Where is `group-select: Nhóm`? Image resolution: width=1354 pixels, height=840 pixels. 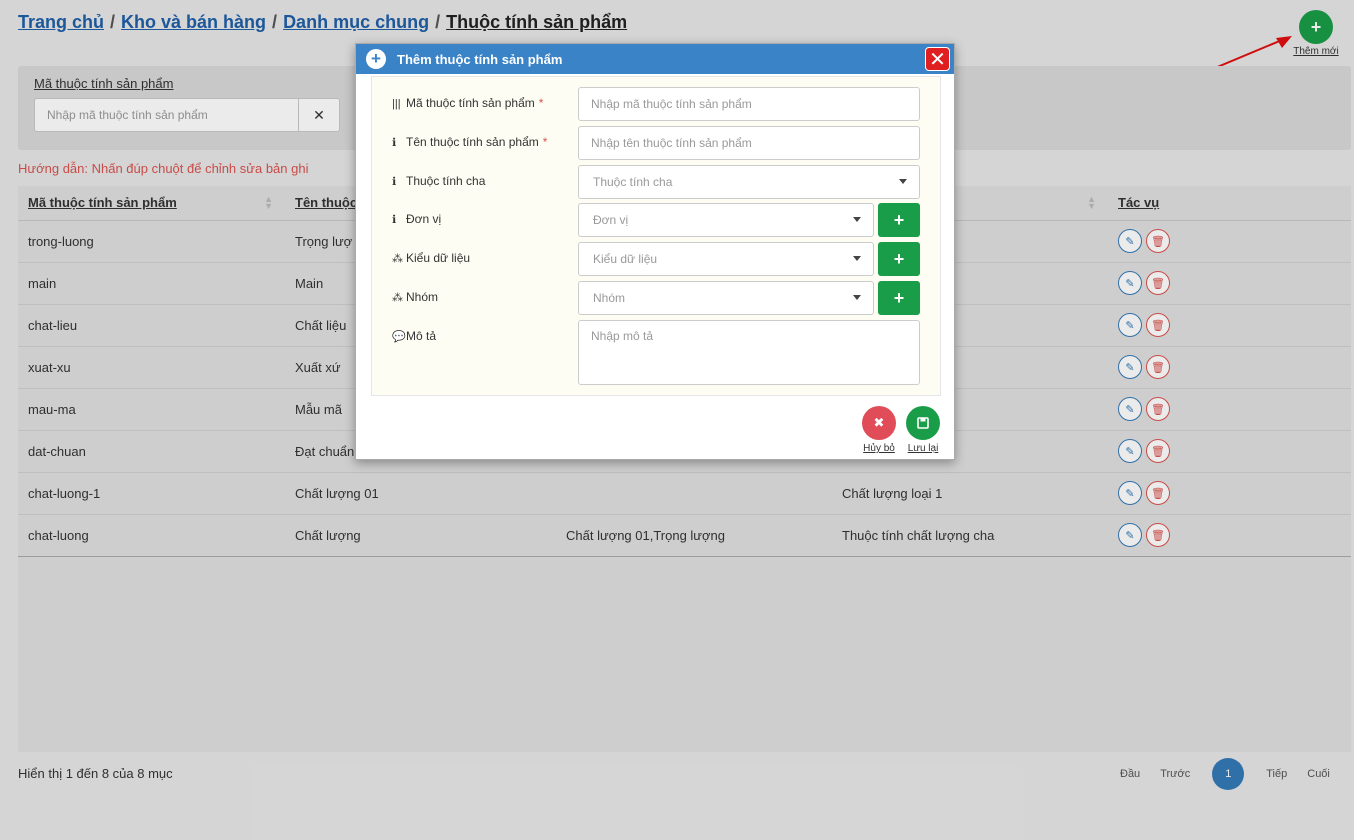
group-select: Nhóm is located at coordinates (726, 298).